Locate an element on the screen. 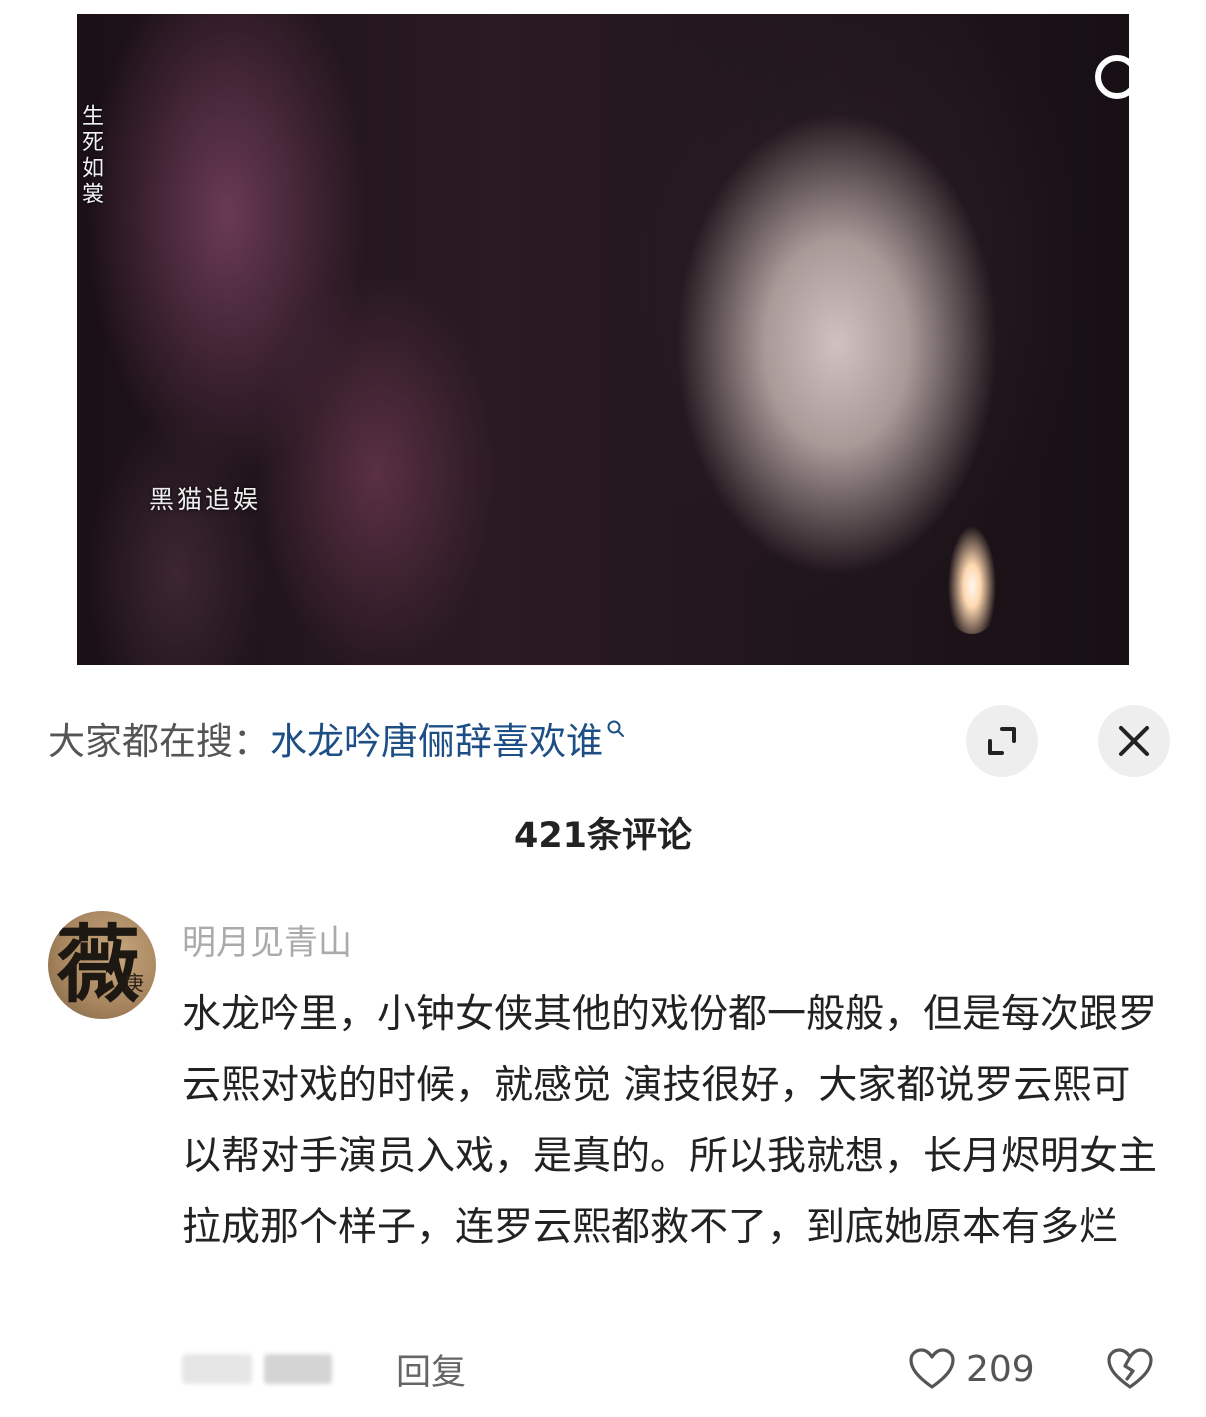  search-button is located at coordinates (1123, 83).